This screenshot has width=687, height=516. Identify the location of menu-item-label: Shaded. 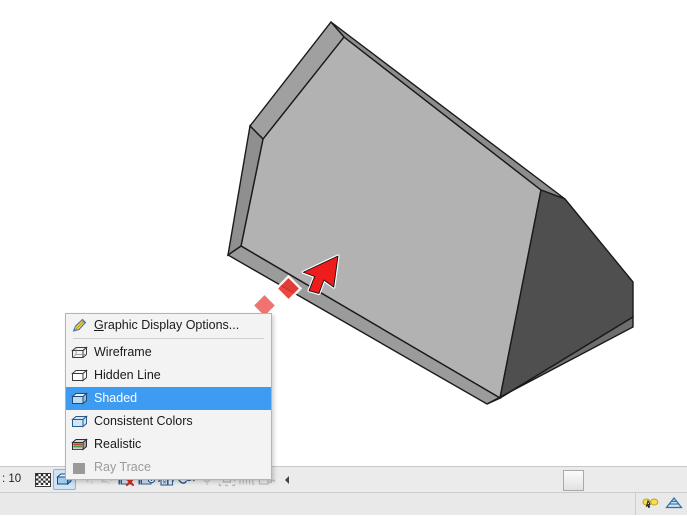
(116, 398).